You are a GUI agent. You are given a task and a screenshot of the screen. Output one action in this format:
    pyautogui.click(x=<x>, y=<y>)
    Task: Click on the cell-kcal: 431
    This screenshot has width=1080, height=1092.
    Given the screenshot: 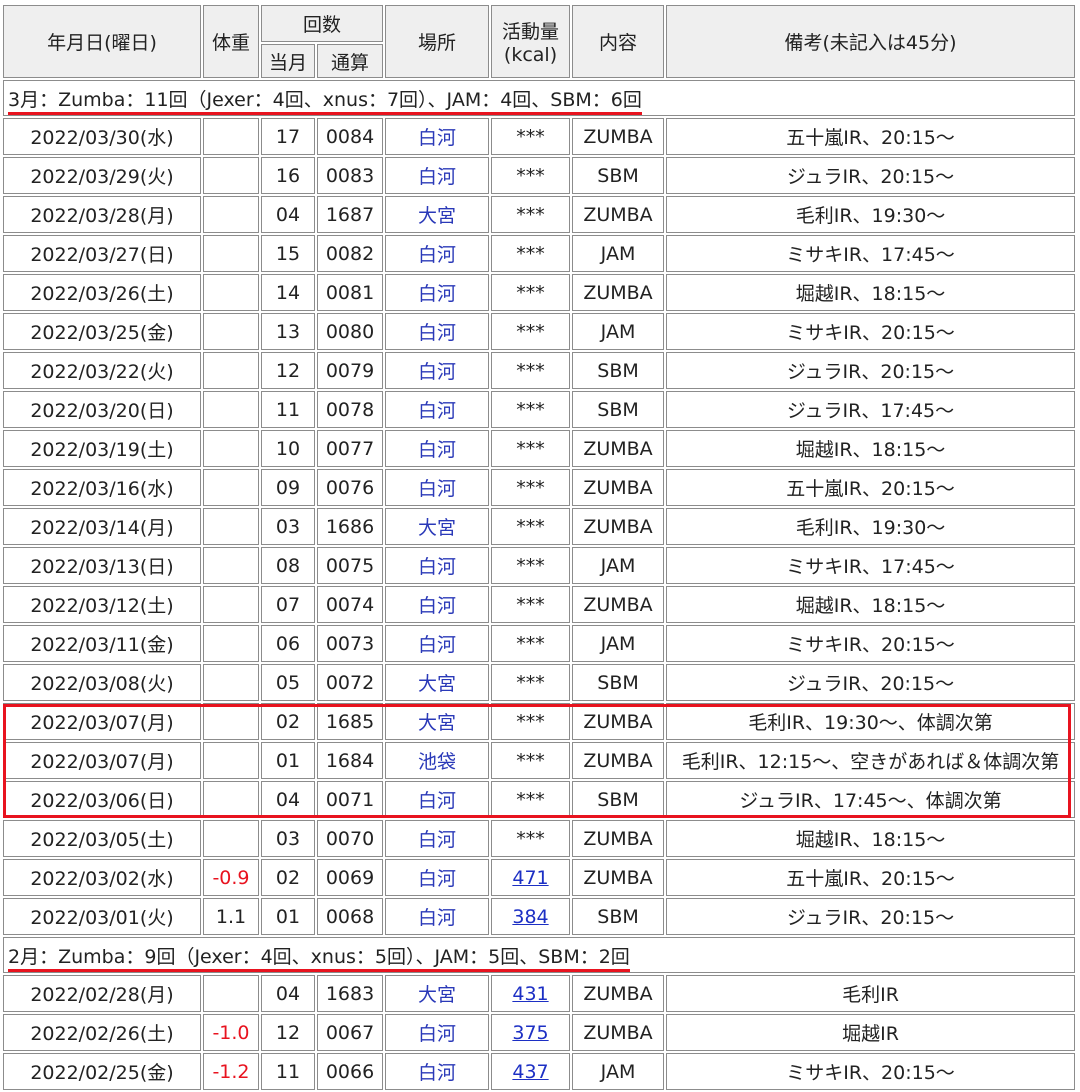 What is the action you would take?
    pyautogui.click(x=531, y=993)
    